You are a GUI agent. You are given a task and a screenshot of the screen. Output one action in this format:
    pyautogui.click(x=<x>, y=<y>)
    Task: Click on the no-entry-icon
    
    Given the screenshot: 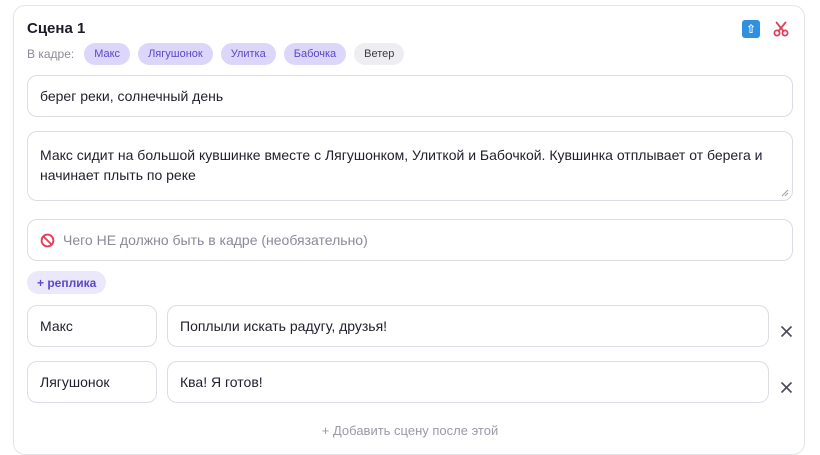 What is the action you would take?
    pyautogui.click(x=47, y=240)
    